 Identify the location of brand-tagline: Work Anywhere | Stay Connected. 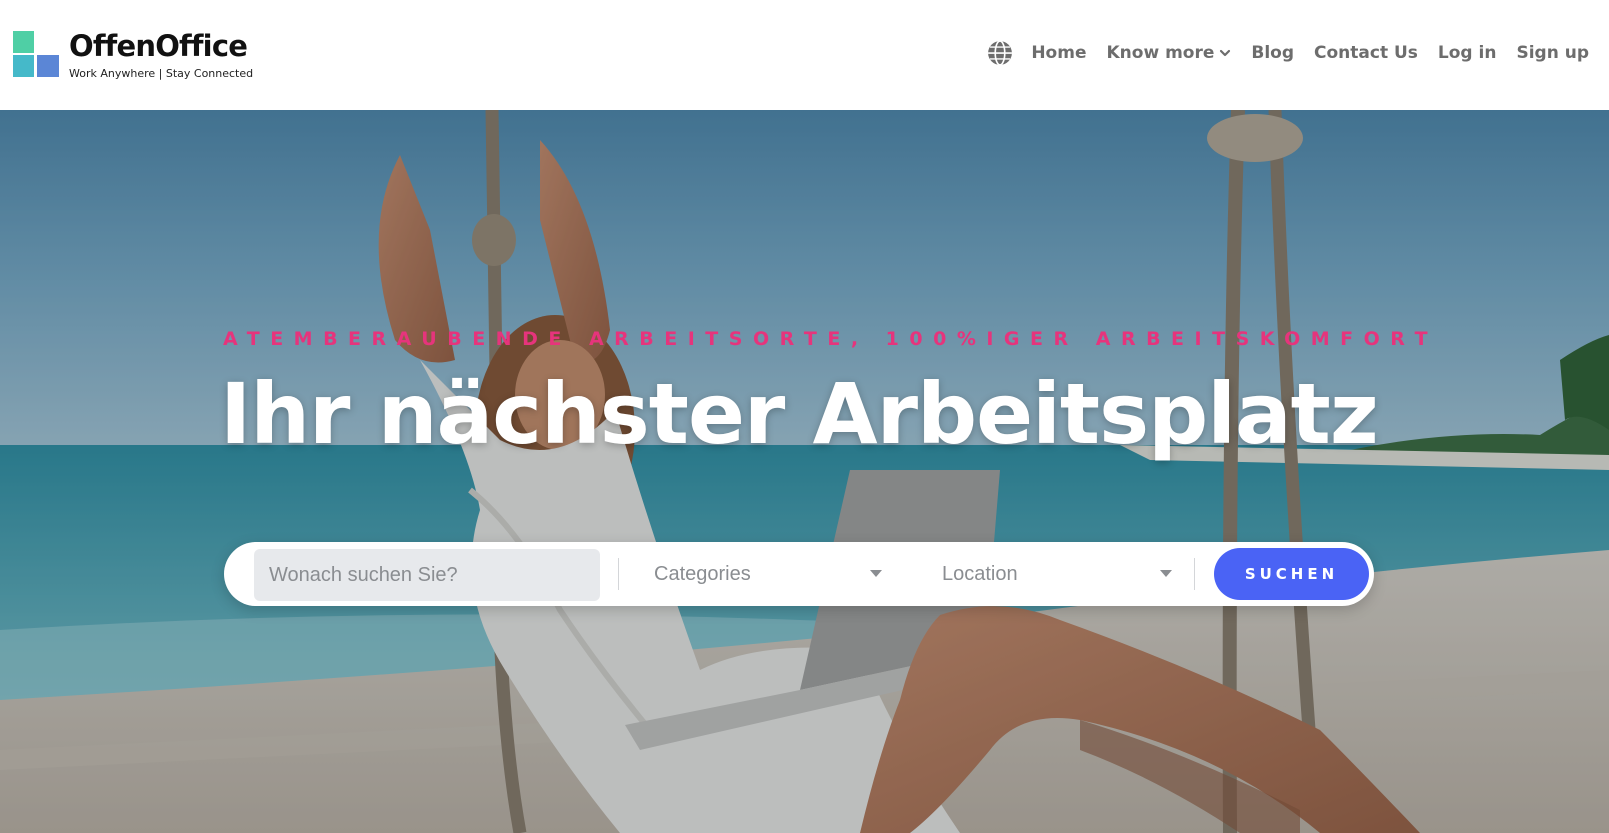
(161, 73).